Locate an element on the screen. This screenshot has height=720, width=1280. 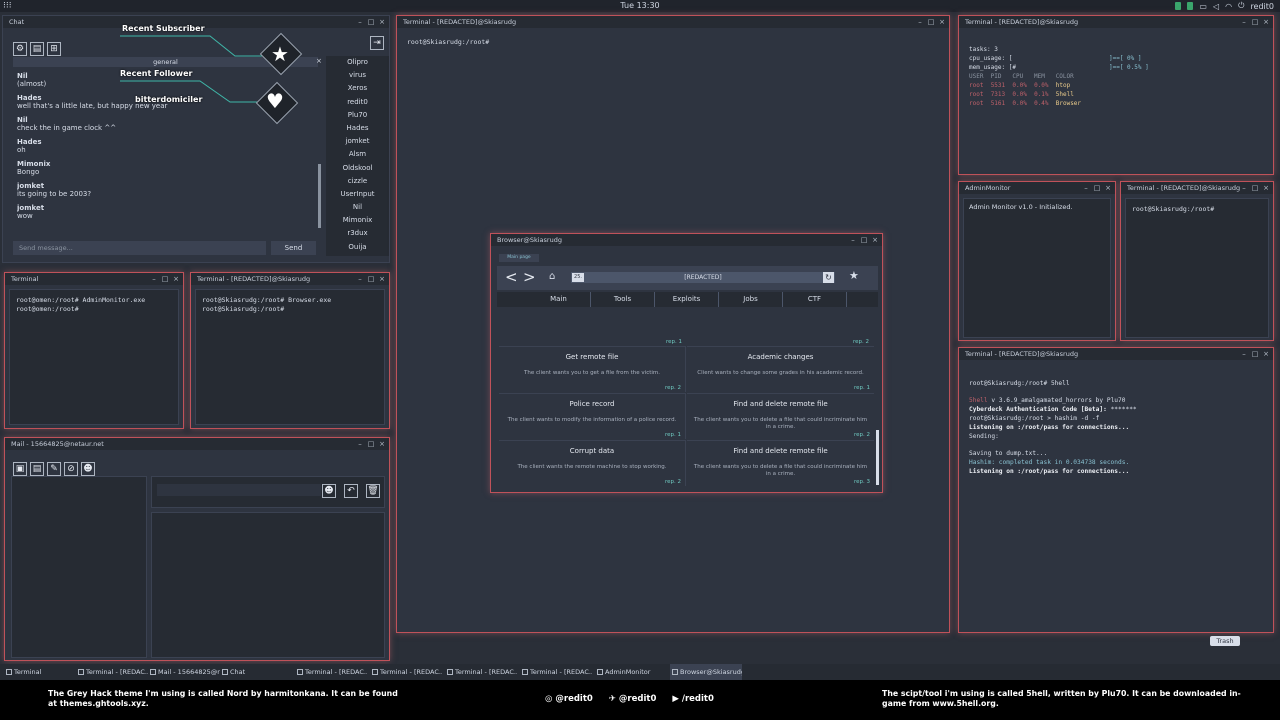
nav-jobs: Jobs is located at coordinates (751, 299).